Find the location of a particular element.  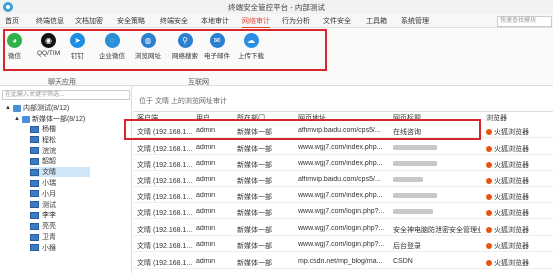

group-icon is located at coordinates (16, 108).